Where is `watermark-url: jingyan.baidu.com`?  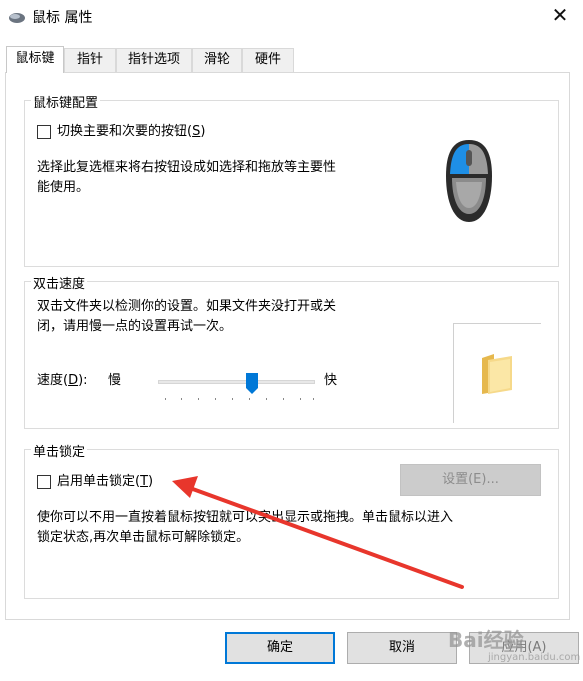 watermark-url: jingyan.baidu.com is located at coordinates (534, 657).